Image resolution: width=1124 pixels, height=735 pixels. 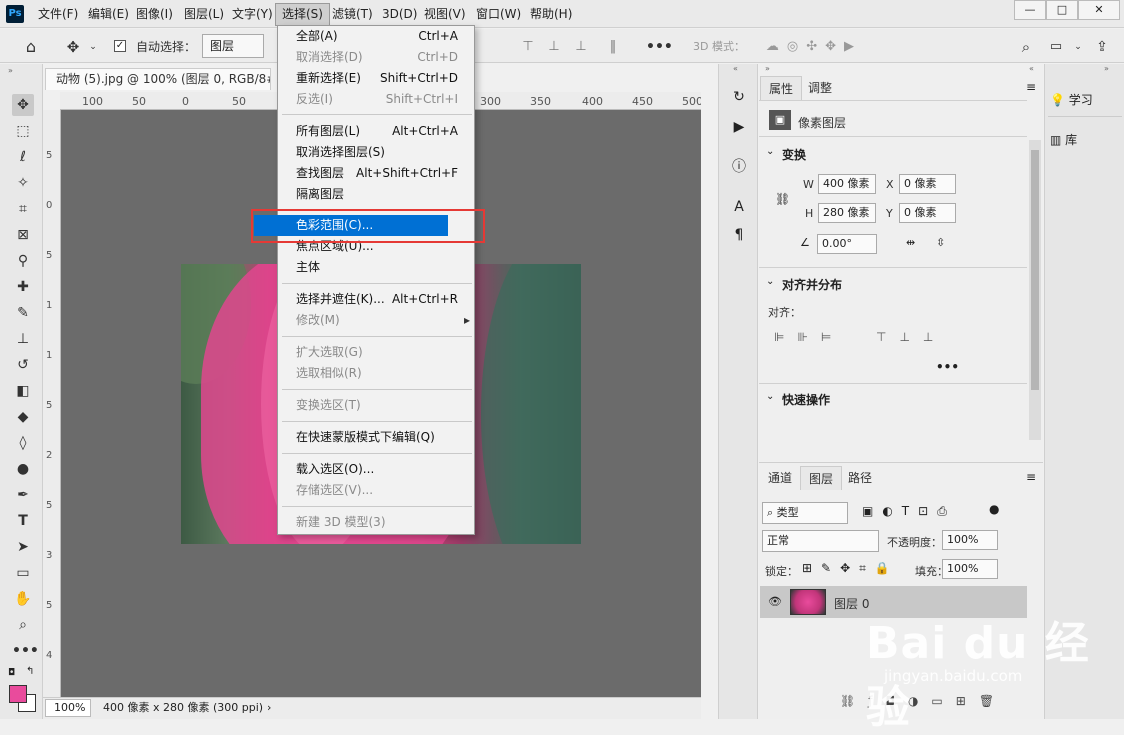 I want to click on x-field: 0 像素, so click(x=927, y=184).